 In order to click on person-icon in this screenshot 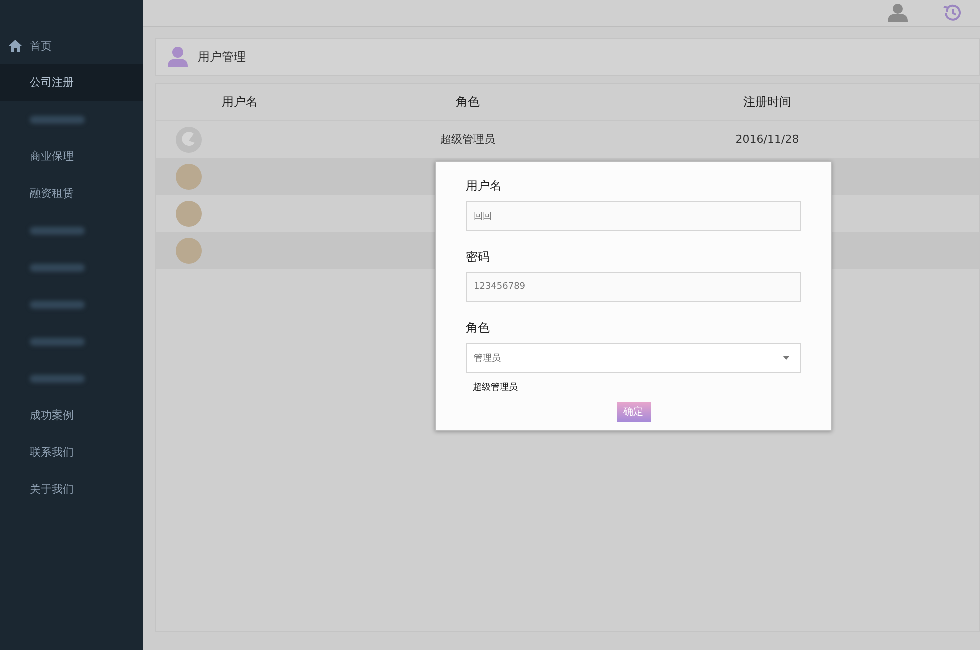, I will do `click(178, 57)`.